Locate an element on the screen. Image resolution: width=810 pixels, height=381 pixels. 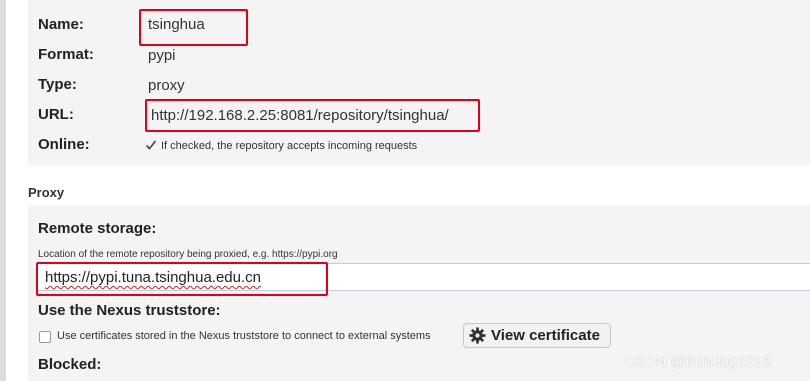
proxy-section-heading: Proxy is located at coordinates (46, 192).